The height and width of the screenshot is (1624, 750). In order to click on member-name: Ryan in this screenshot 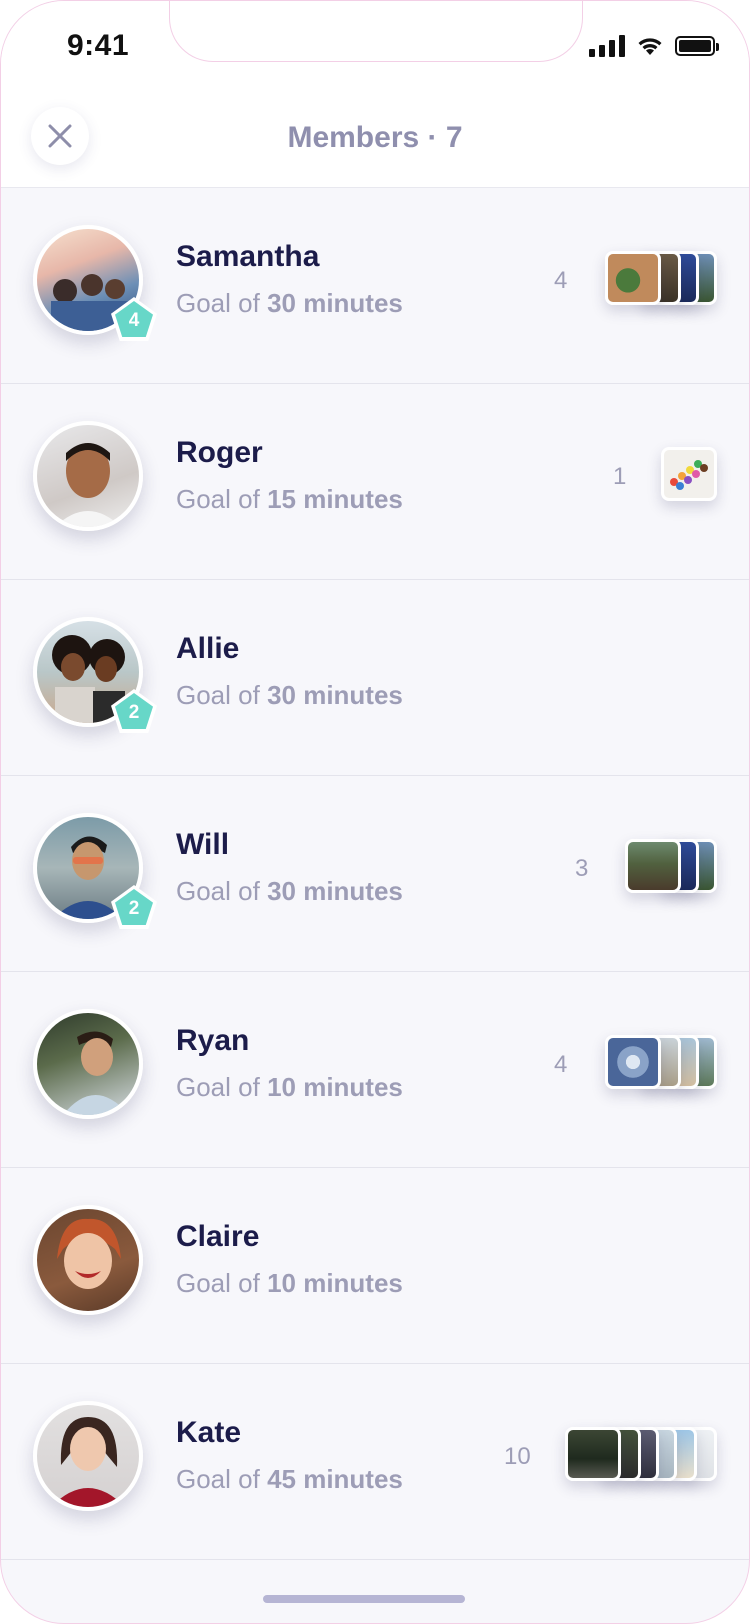, I will do `click(213, 1040)`.